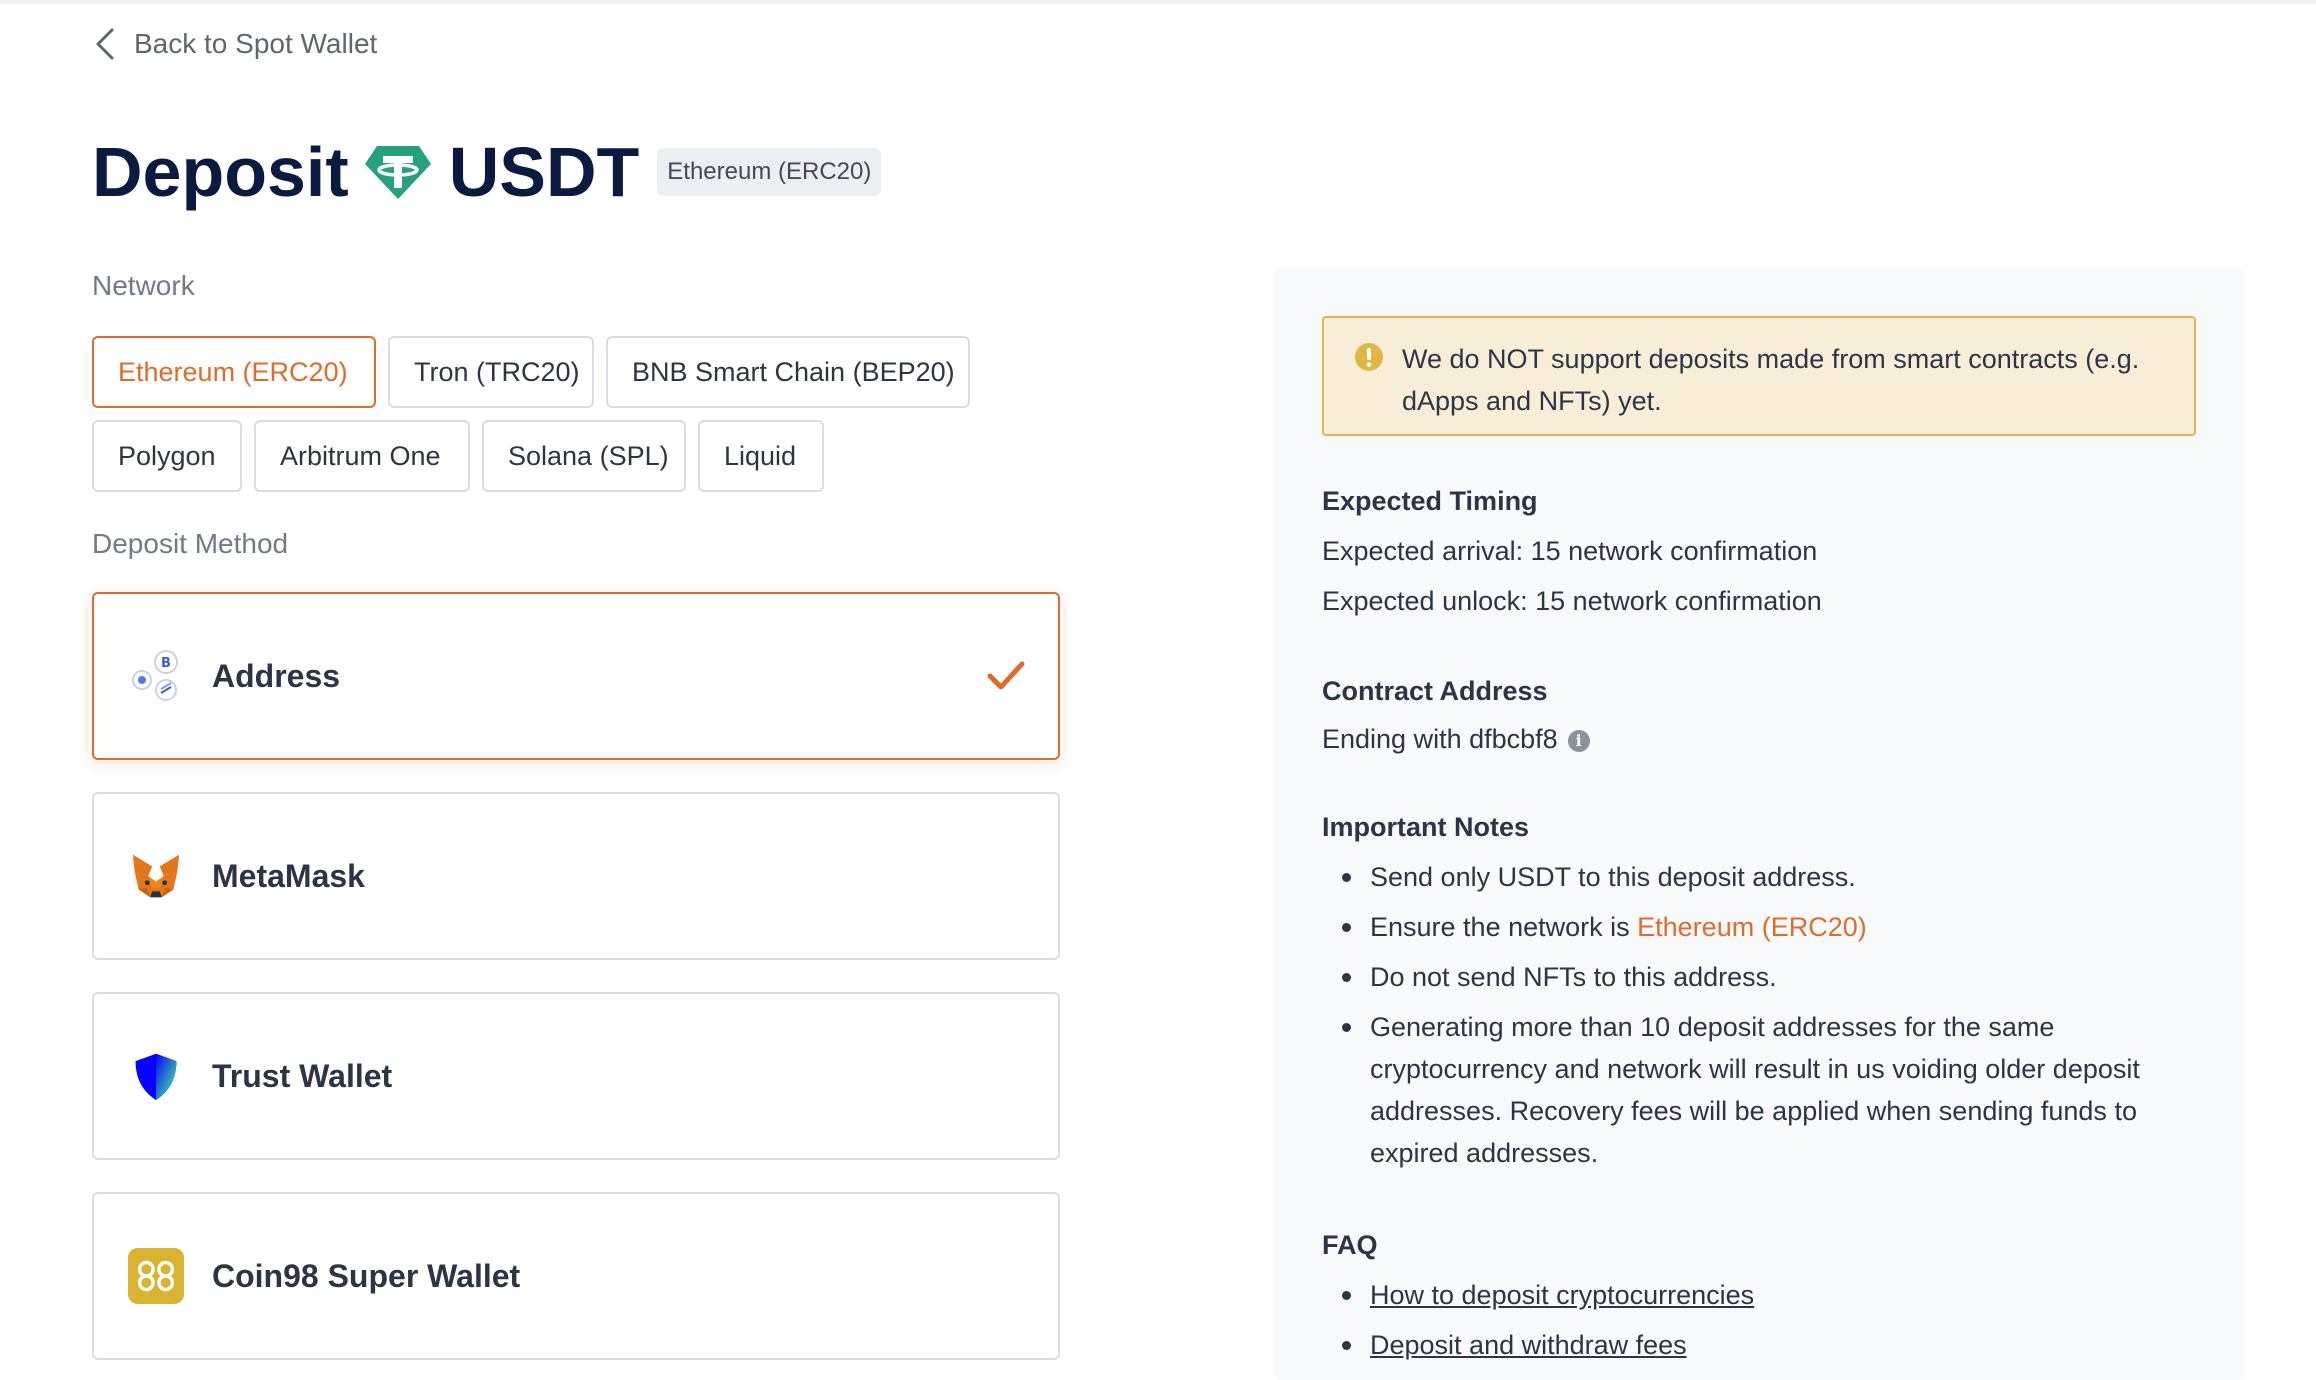 Image resolution: width=2316 pixels, height=1380 pixels. Describe the element at coordinates (1426, 827) in the screenshot. I see `important-notes-heading: Important Notes` at that location.